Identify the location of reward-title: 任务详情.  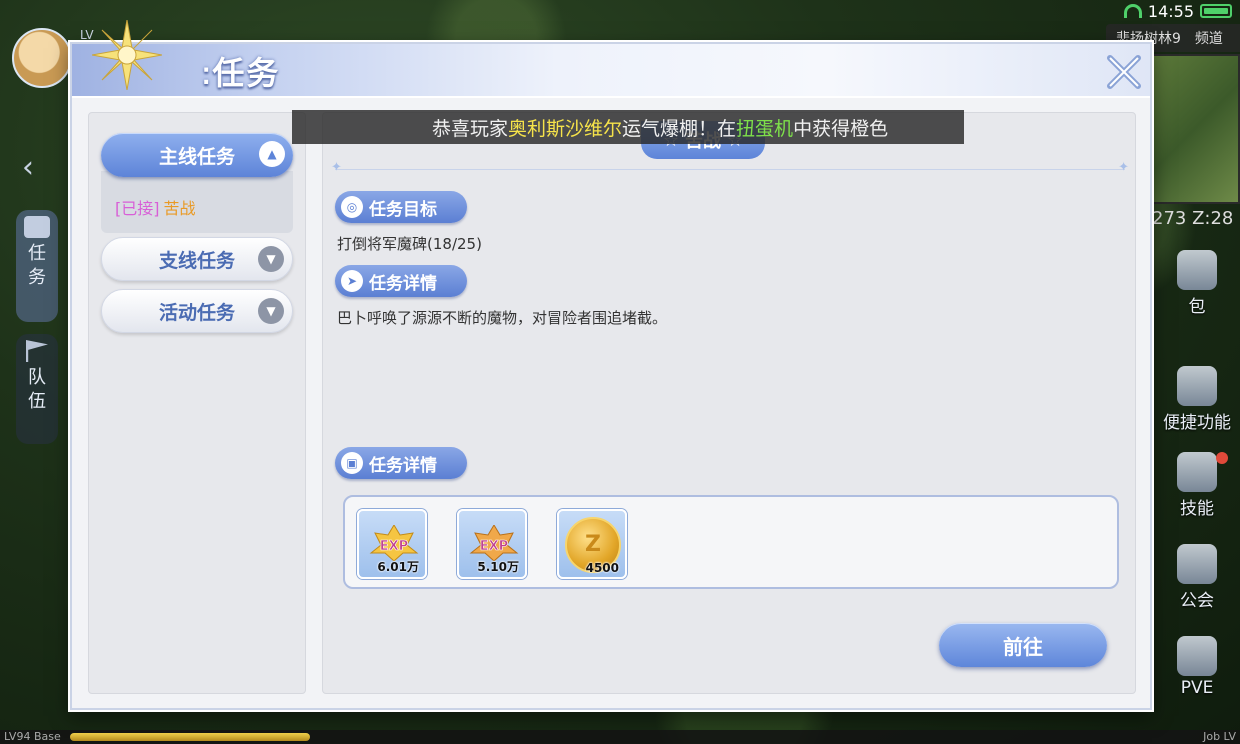
(403, 465).